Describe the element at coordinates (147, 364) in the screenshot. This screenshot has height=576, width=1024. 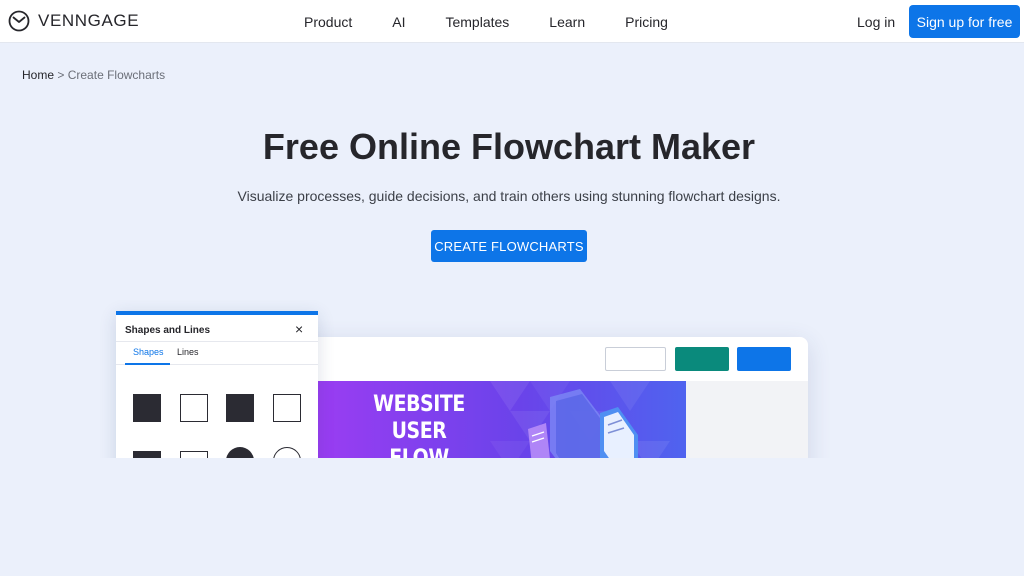
I see `active-tab-indicator` at that location.